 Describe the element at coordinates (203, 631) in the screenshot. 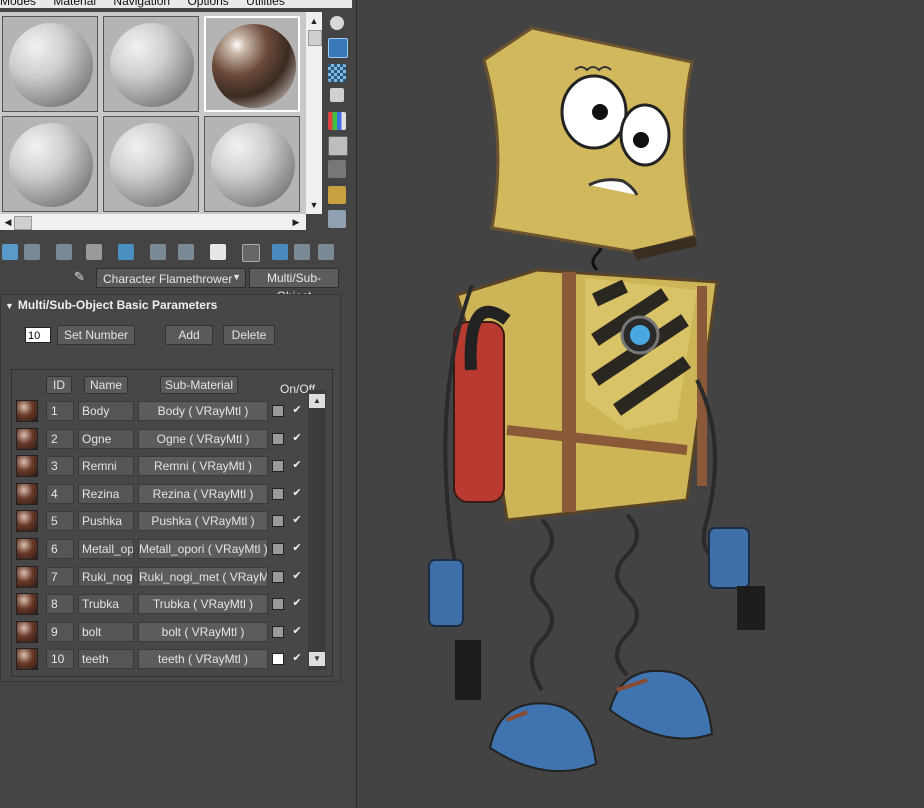

I see `submaterial-button: bolt ( VRayMtl )` at that location.